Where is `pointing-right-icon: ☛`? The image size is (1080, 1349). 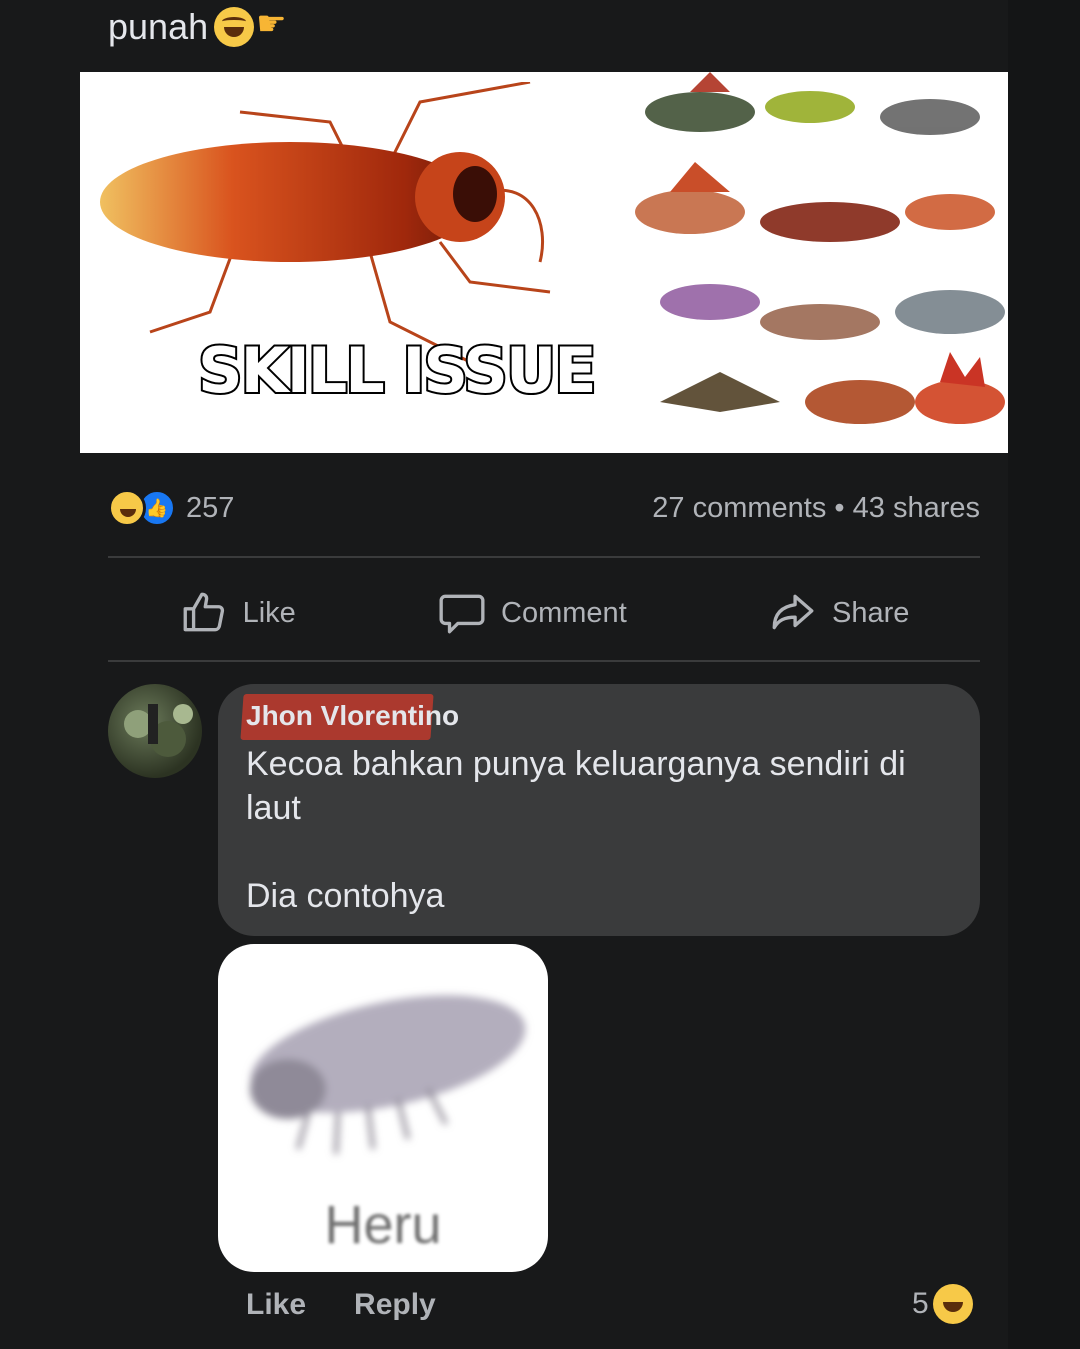
pointing-right-icon: ☛ is located at coordinates (271, 24).